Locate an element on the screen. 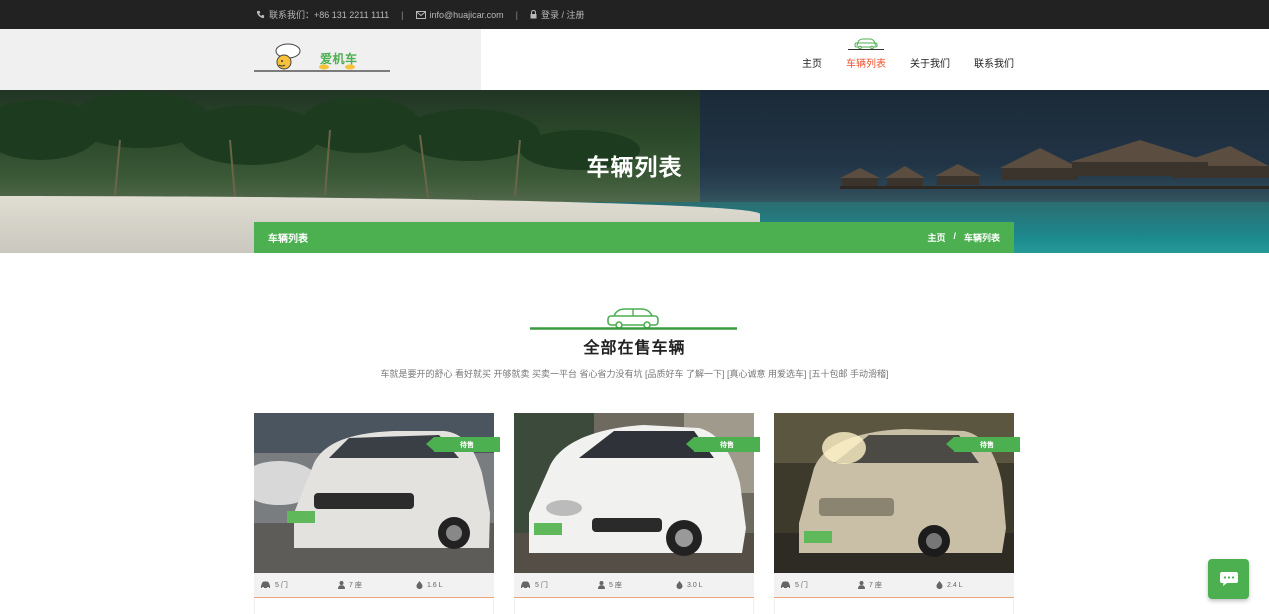  contact-phone: 联系我们：+86 131 2211 1111 is located at coordinates (322, 14).